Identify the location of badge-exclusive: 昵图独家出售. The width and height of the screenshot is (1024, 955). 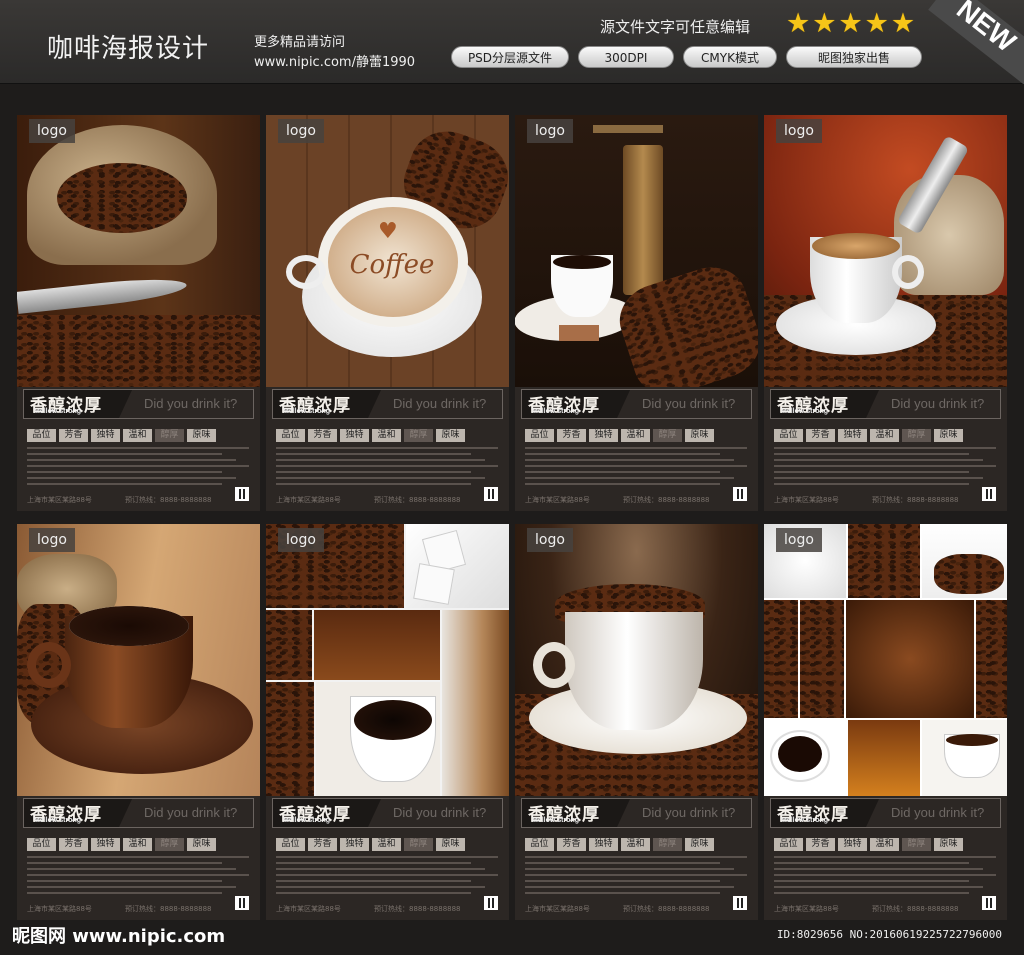
(854, 57).